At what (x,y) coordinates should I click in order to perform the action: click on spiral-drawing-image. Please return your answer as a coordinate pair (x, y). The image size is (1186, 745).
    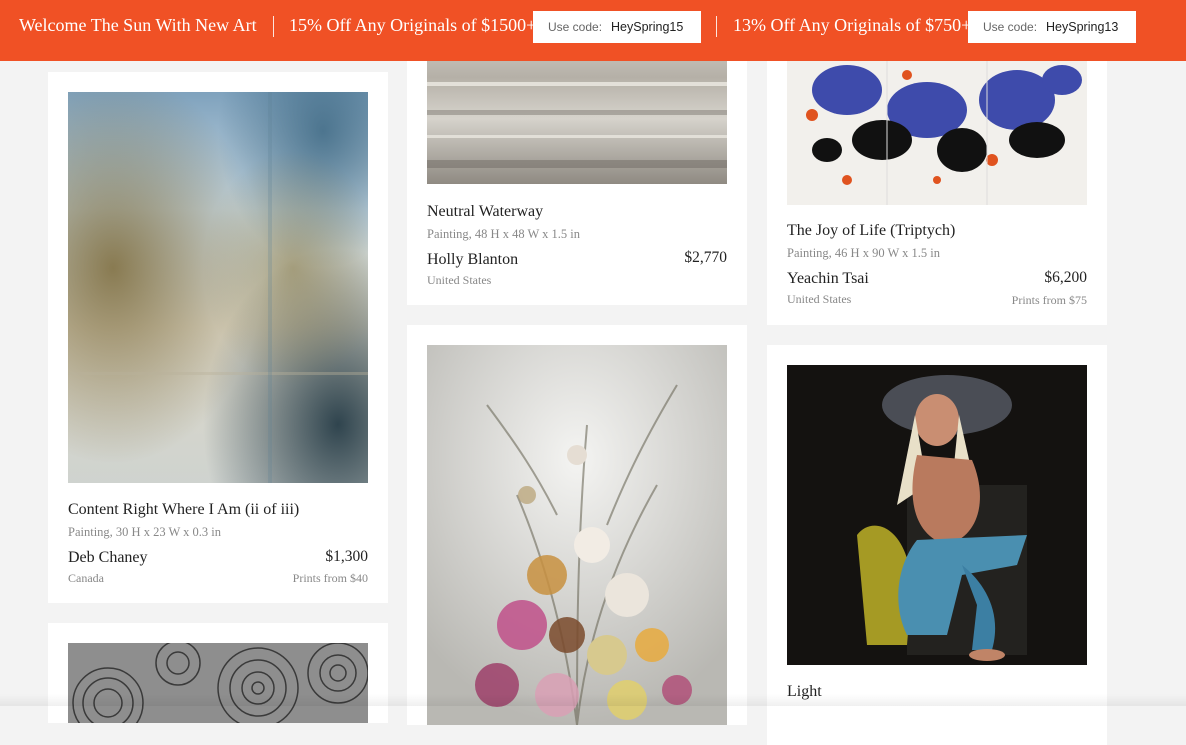
    Looking at the image, I should click on (218, 683).